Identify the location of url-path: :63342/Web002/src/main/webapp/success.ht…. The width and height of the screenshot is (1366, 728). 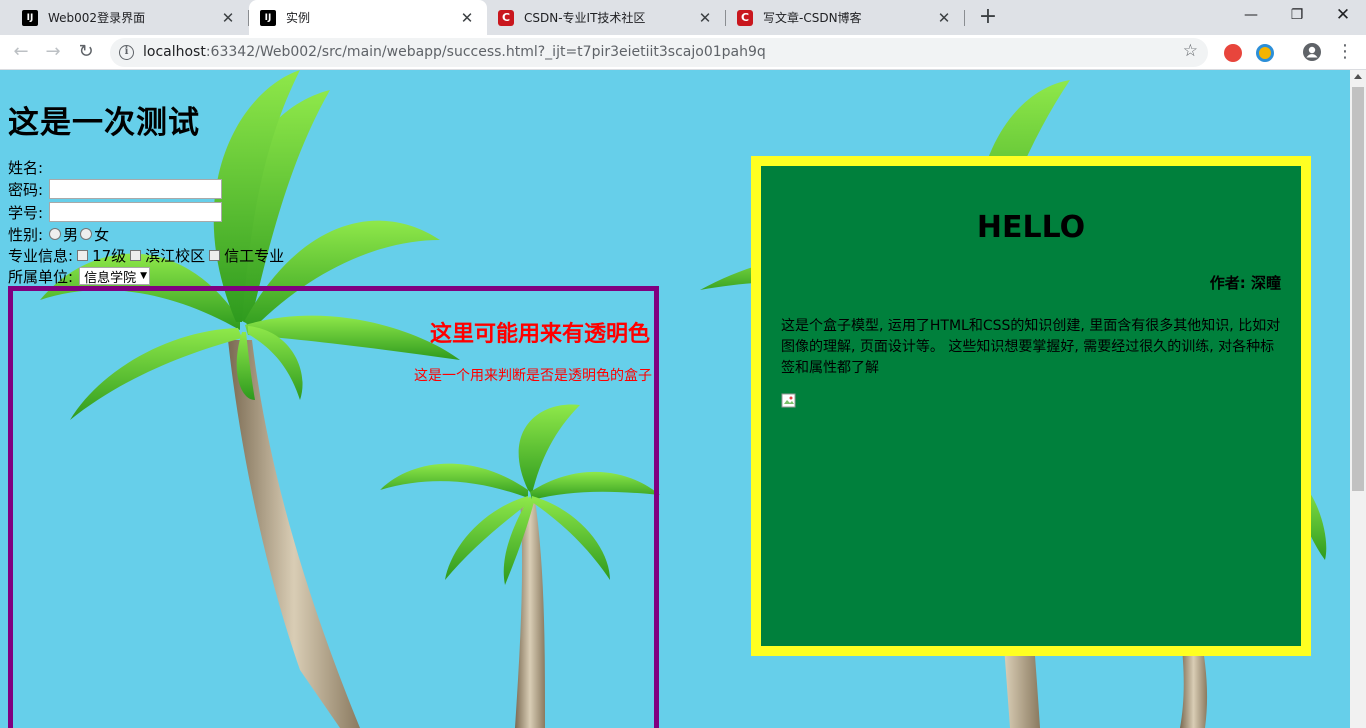
(485, 52).